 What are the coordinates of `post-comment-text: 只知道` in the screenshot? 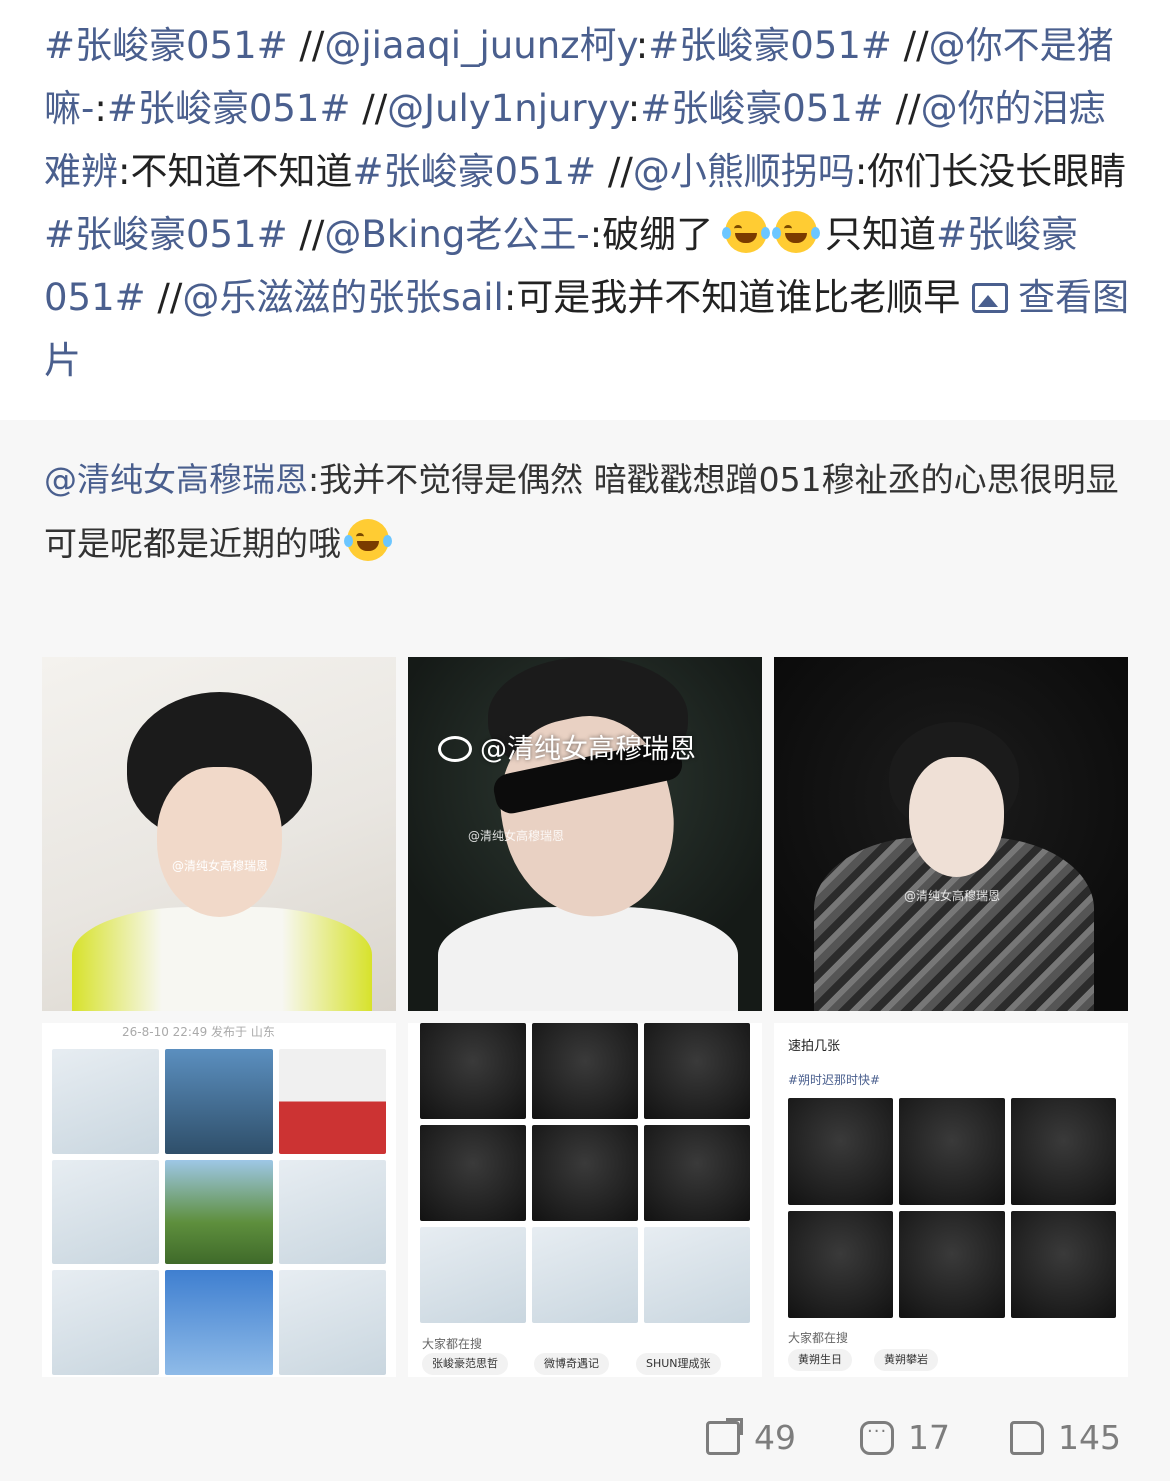 It's located at (880, 234).